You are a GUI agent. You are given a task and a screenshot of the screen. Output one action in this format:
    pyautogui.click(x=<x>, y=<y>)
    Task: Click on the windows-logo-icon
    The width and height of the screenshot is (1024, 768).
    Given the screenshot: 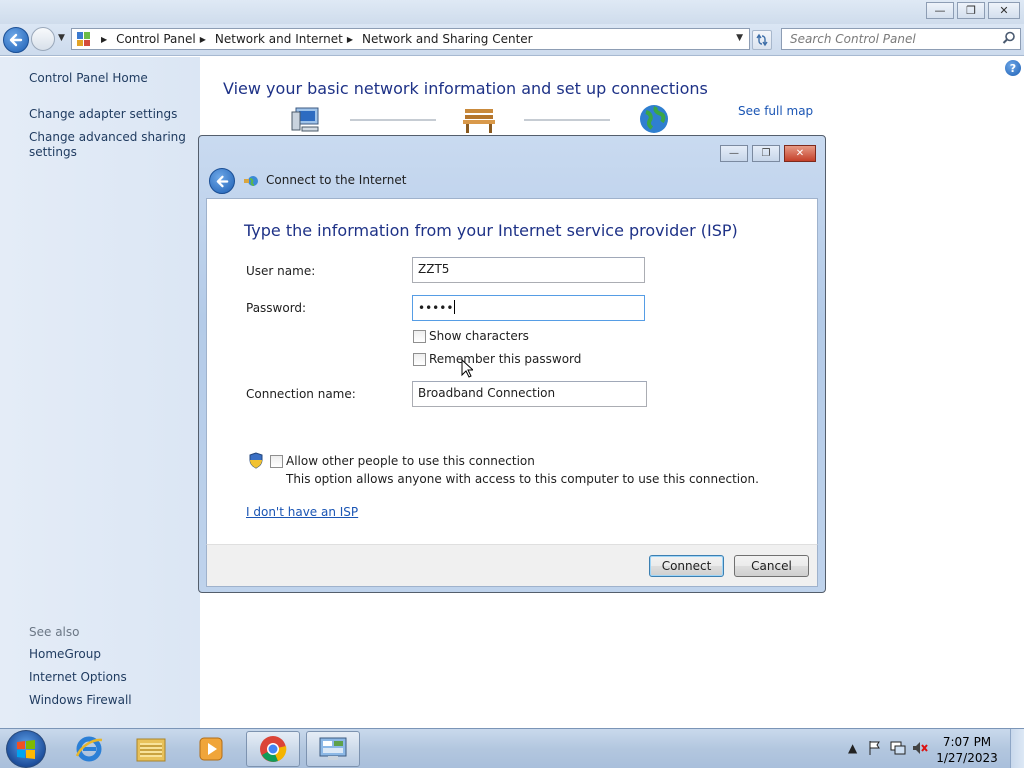 What is the action you would take?
    pyautogui.click(x=26, y=749)
    